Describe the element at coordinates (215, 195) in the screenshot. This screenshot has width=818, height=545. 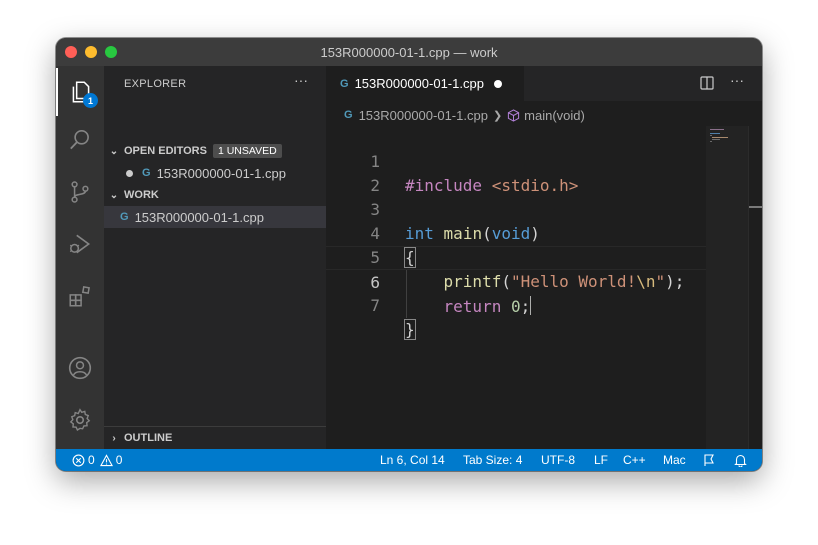
I see `work-section-header: ⌄ WORK` at that location.